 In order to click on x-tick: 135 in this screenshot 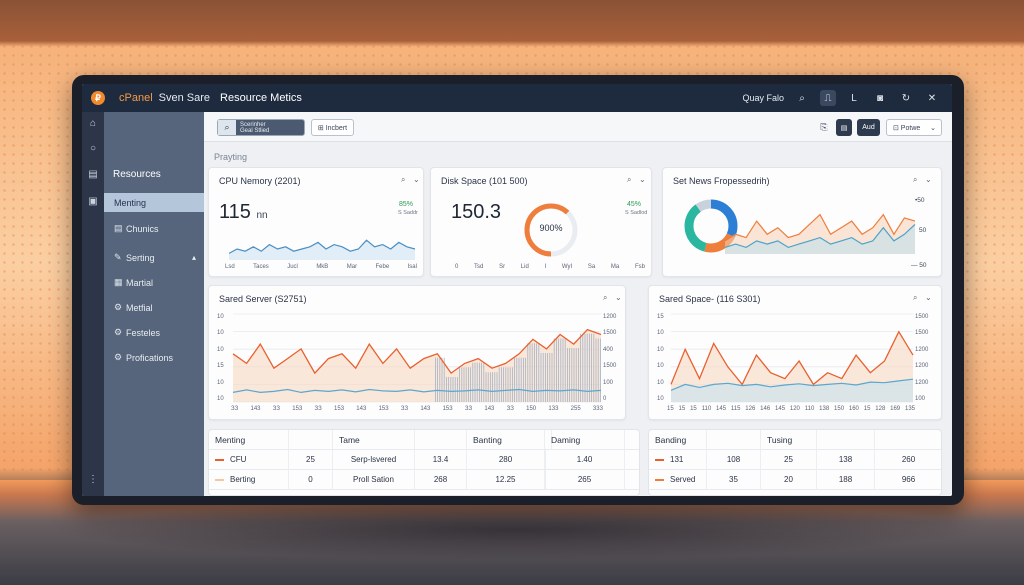, I will do `click(909, 409)`.